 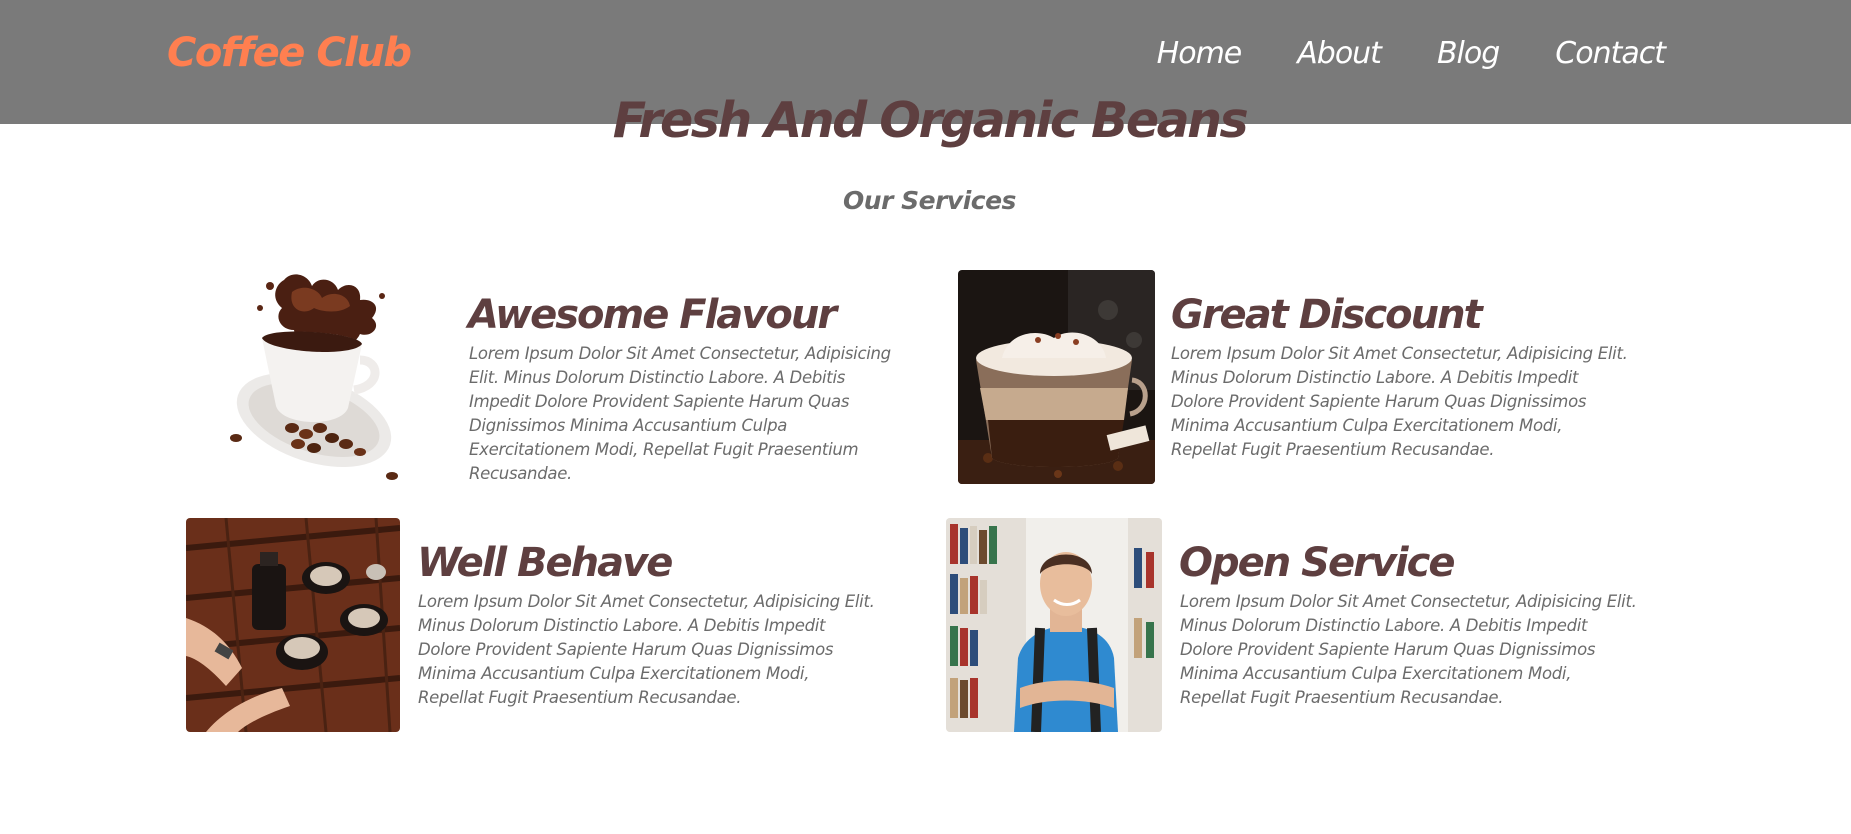 I want to click on nav-link-contact: Contact, so click(x=1610, y=53).